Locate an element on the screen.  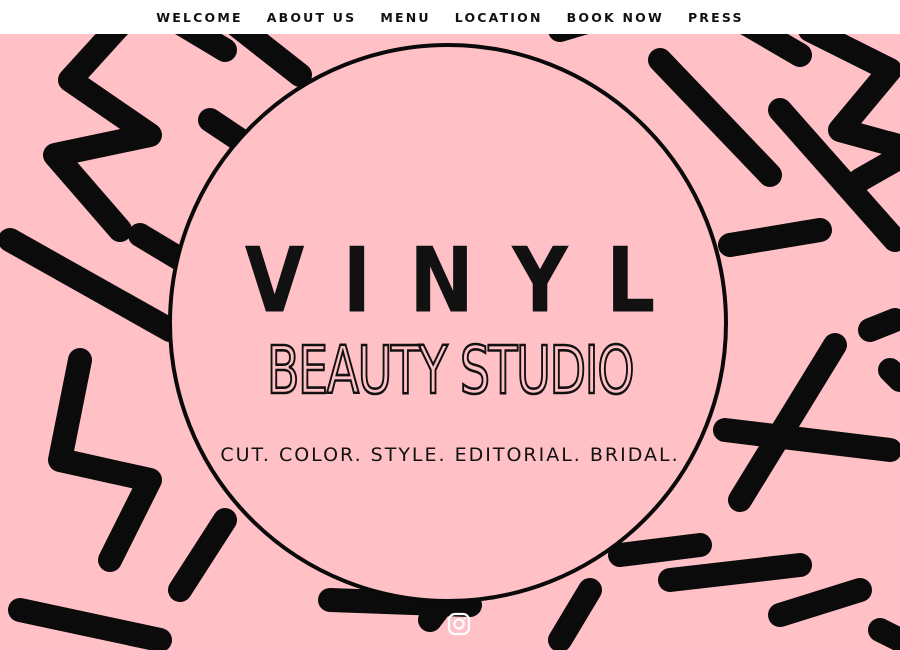
nav-press: PRESS is located at coordinates (716, 17).